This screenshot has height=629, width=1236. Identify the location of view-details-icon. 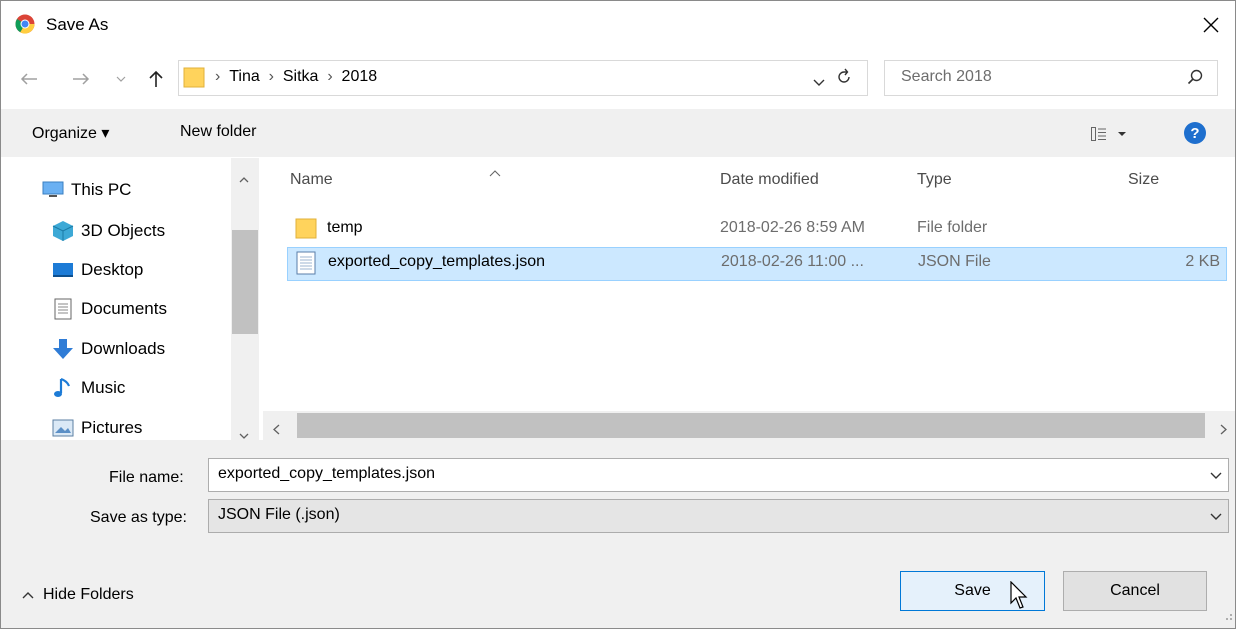
(1108, 134).